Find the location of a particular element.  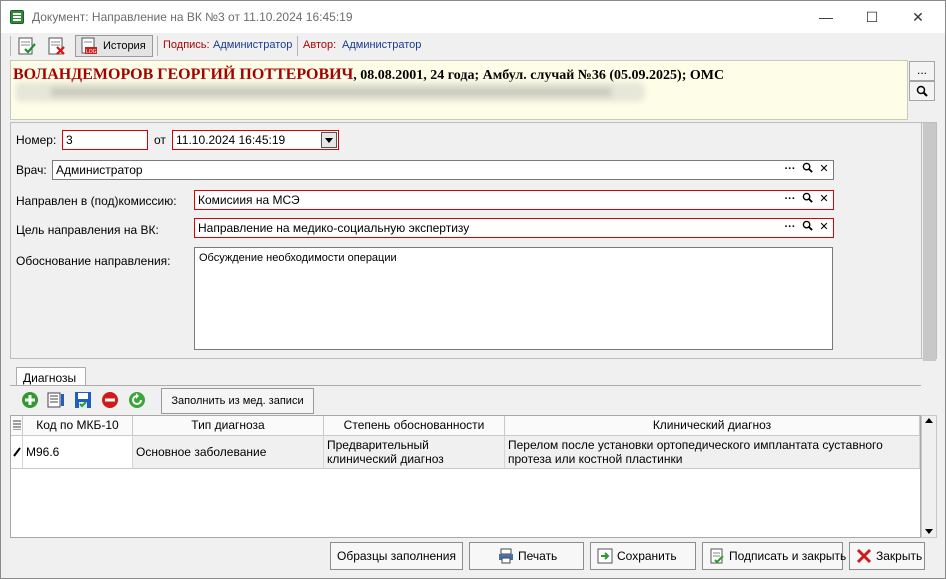

print-label: Печать is located at coordinates (538, 556).